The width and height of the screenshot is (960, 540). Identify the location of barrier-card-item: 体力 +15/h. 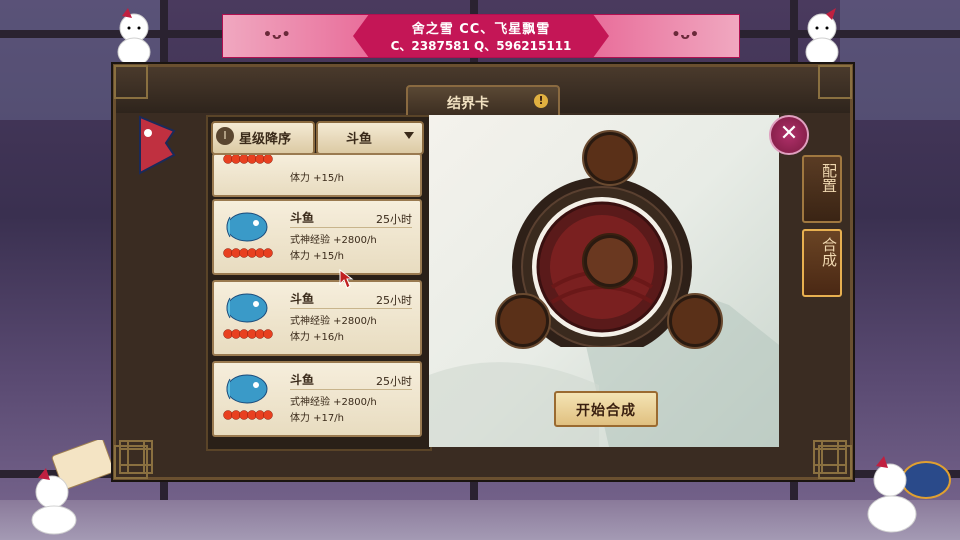
(317, 175).